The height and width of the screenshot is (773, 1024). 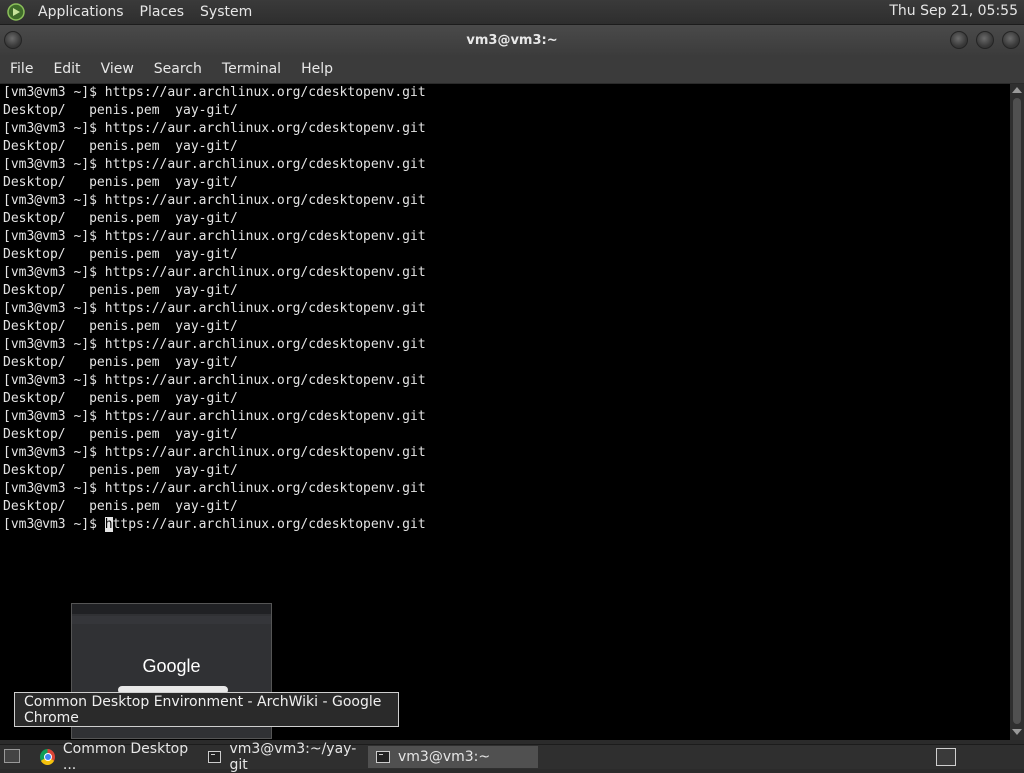 I want to click on terminal-scrollbar, so click(x=1017, y=412).